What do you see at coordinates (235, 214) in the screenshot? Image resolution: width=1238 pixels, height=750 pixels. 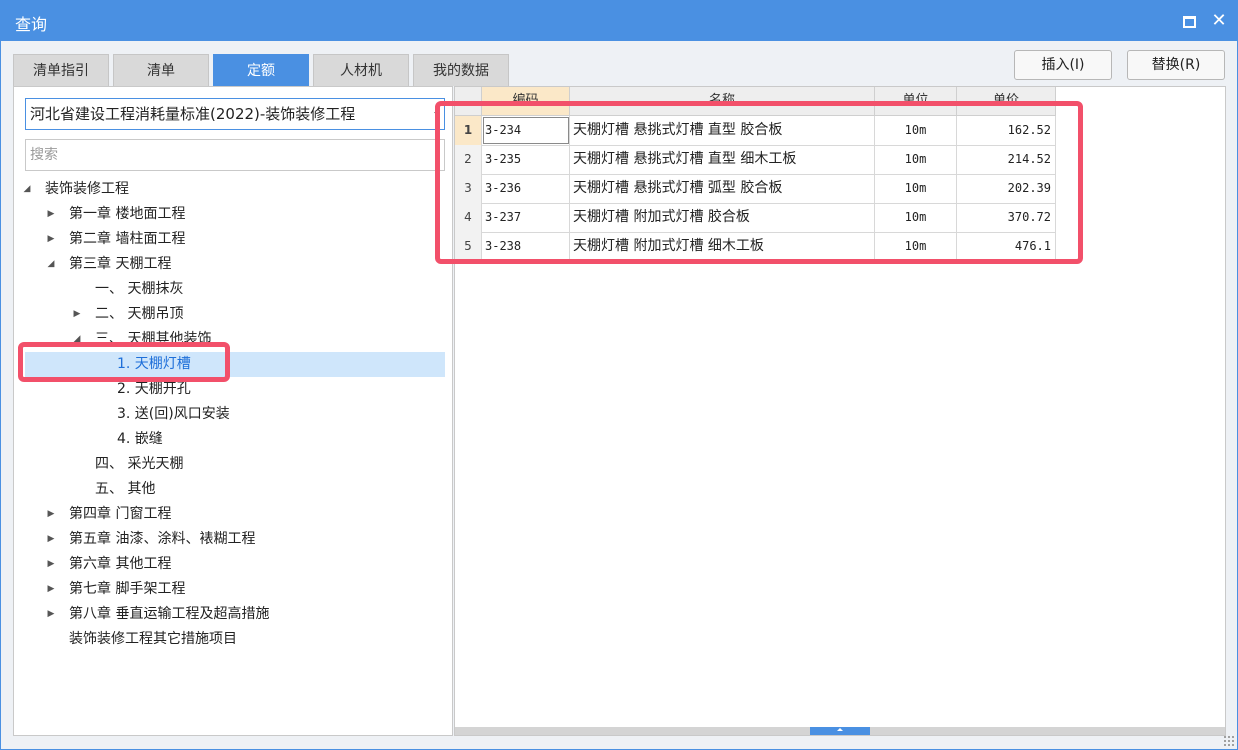 I see `tree-node: ▶ 第一章 楼地面工程` at bounding box center [235, 214].